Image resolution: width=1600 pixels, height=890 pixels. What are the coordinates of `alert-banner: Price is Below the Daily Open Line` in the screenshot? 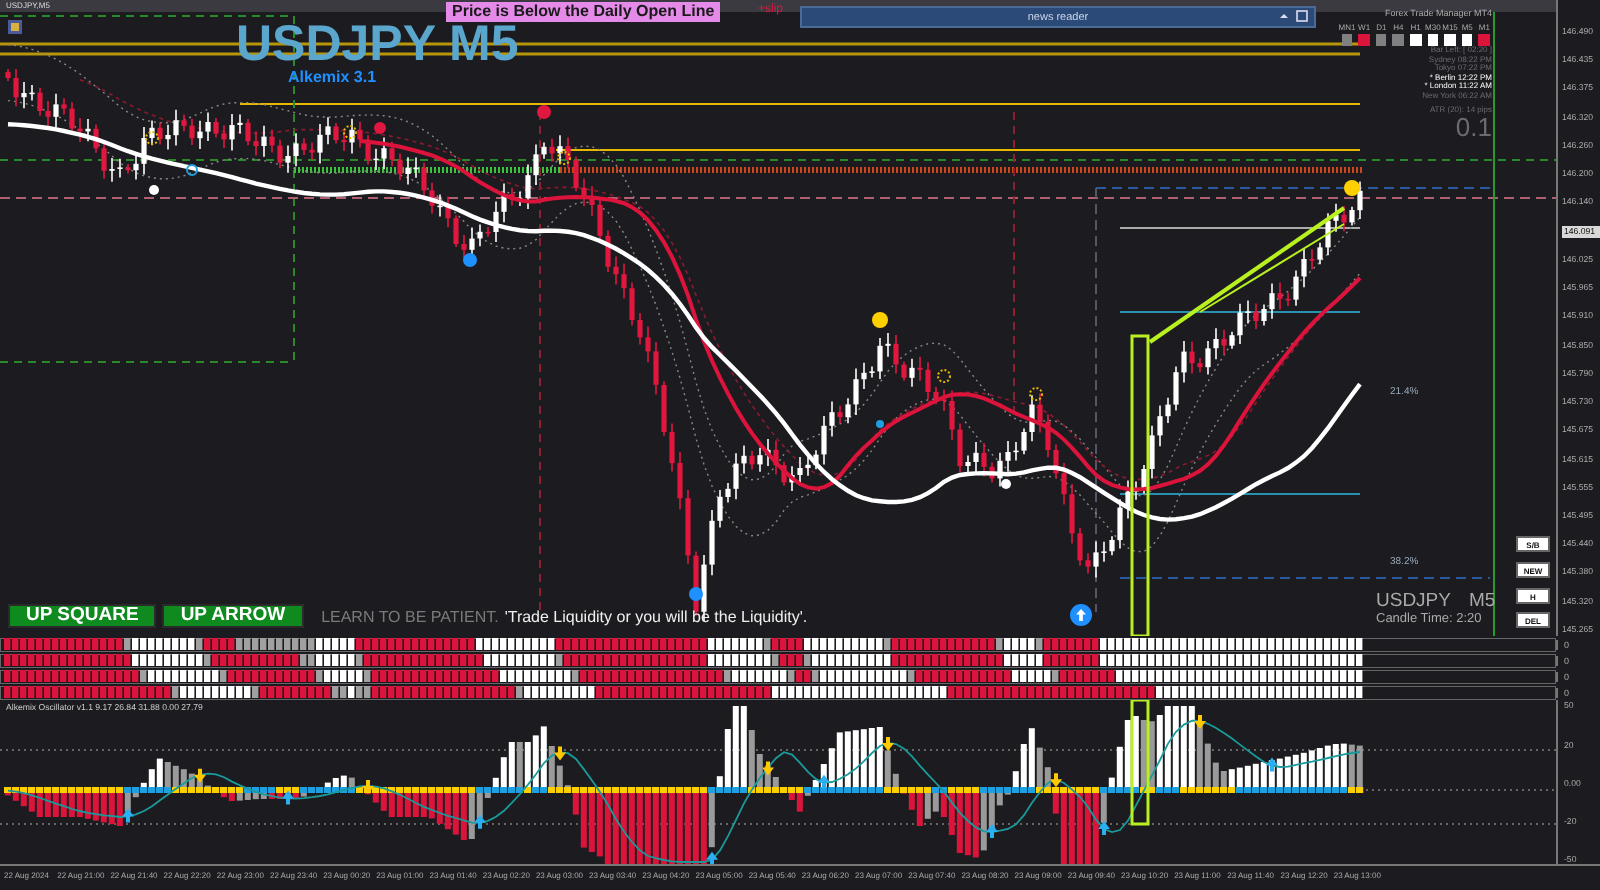 It's located at (583, 12).